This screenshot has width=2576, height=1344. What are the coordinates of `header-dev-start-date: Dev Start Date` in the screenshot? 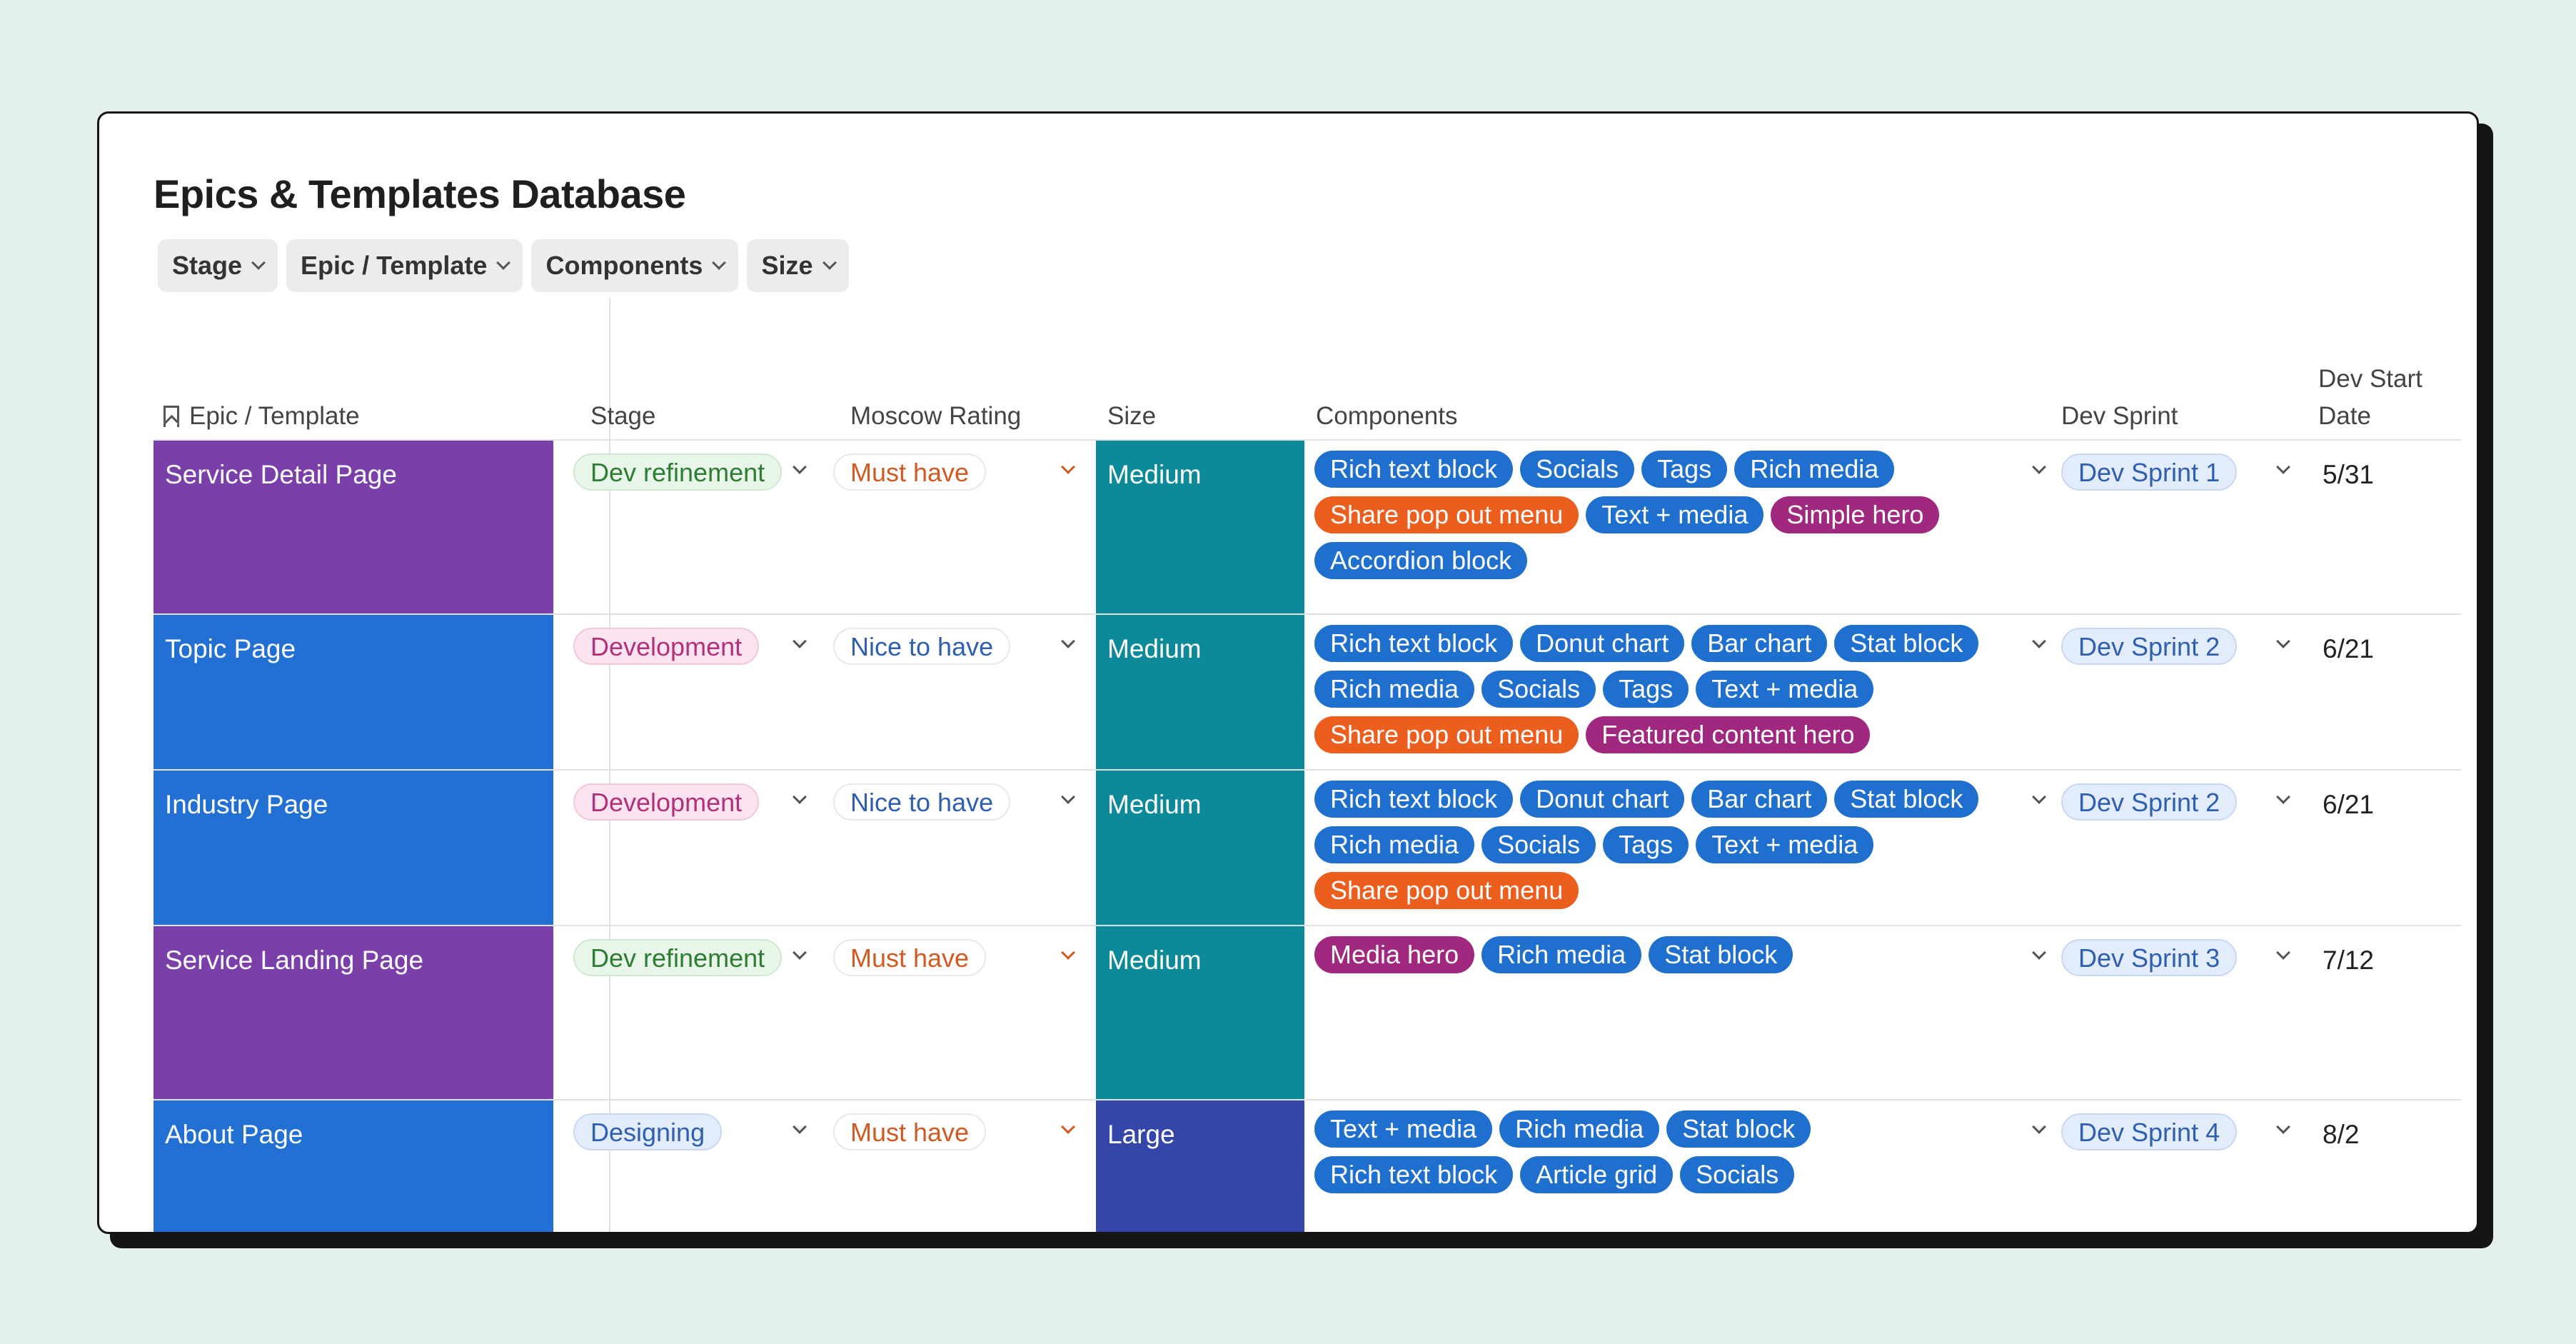 It's located at (2386, 398).